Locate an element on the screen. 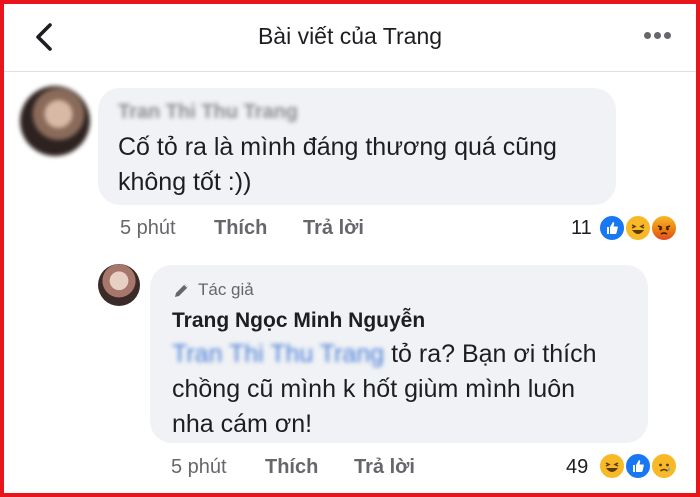 This screenshot has width=700, height=497. page-title: Bài viết của Trang is located at coordinates (350, 36).